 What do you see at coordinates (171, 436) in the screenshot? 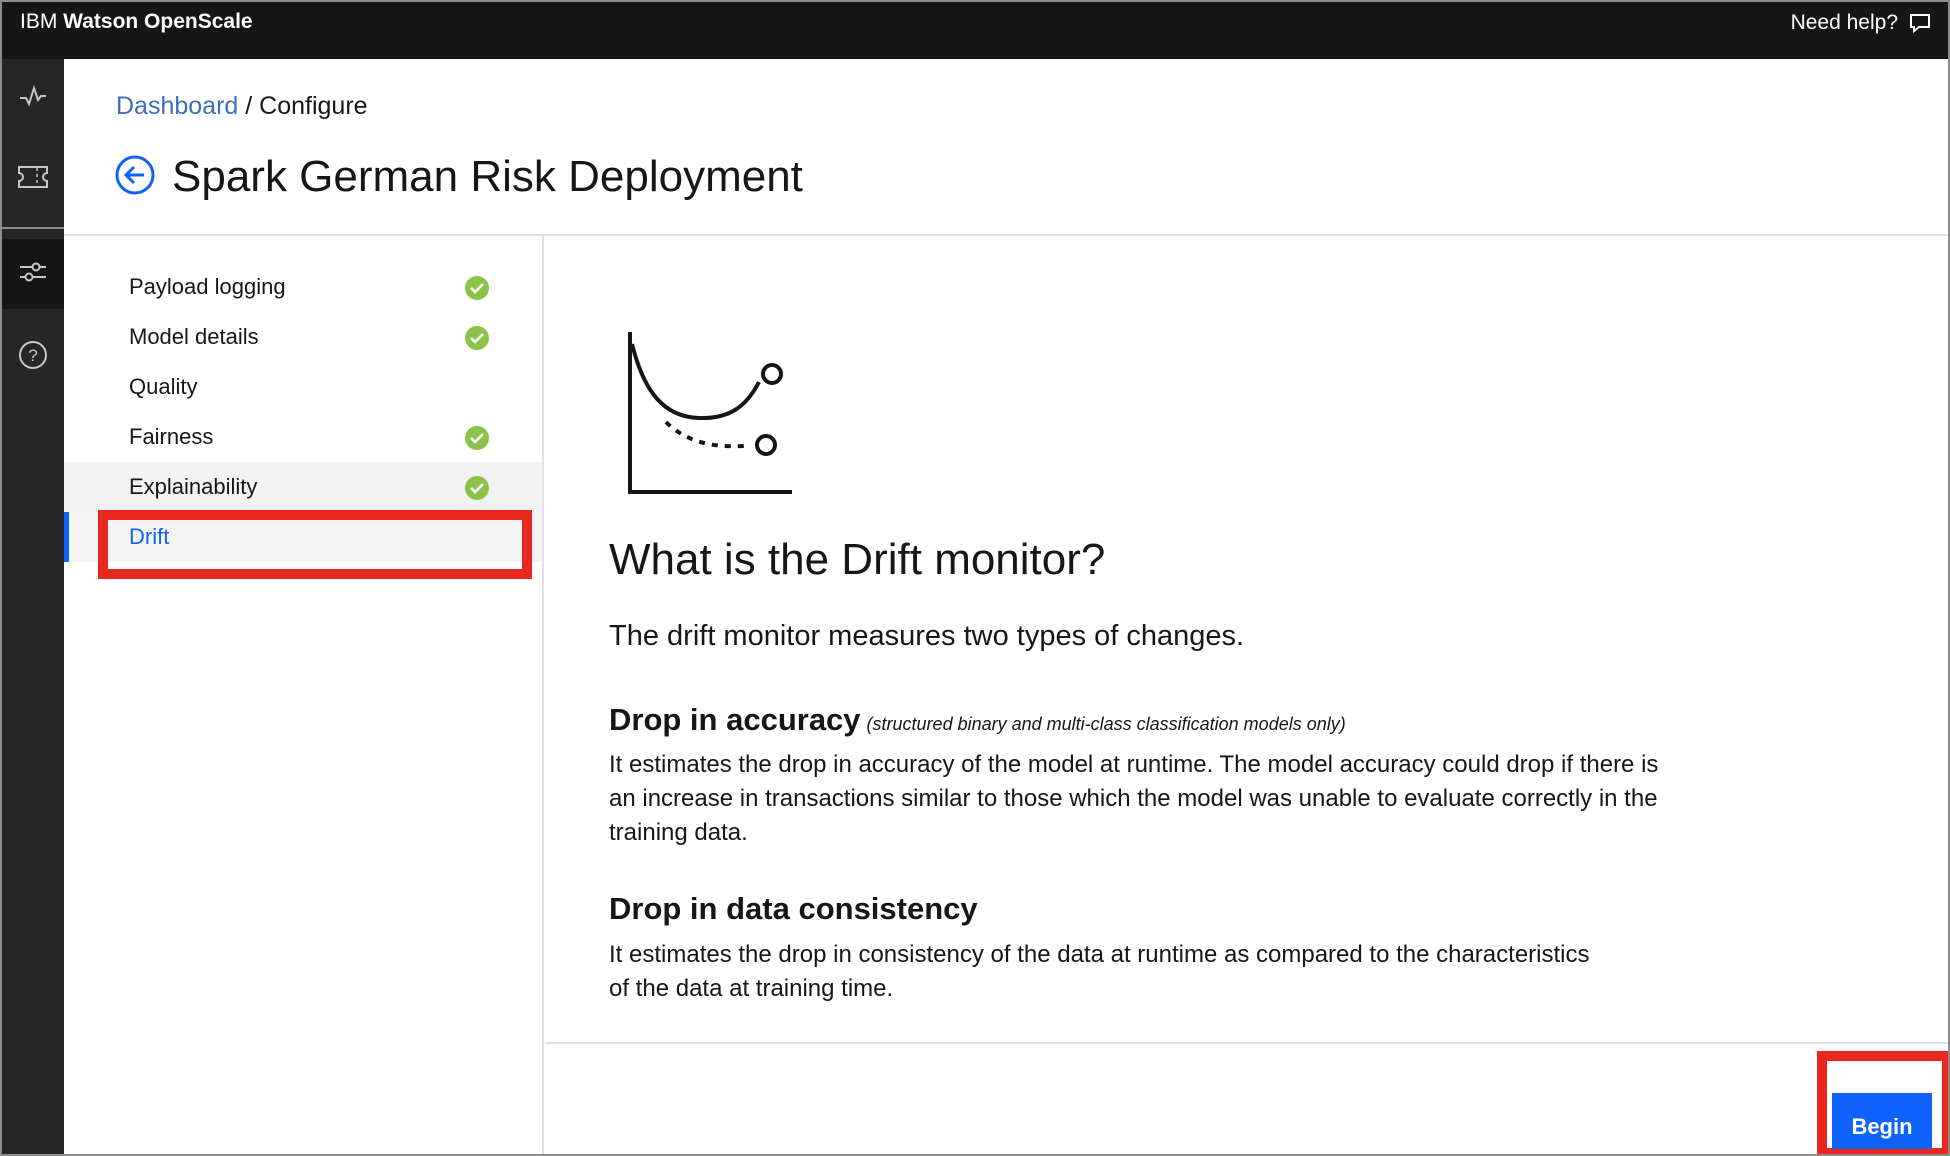
I see `nav-item-label: Fairness` at bounding box center [171, 436].